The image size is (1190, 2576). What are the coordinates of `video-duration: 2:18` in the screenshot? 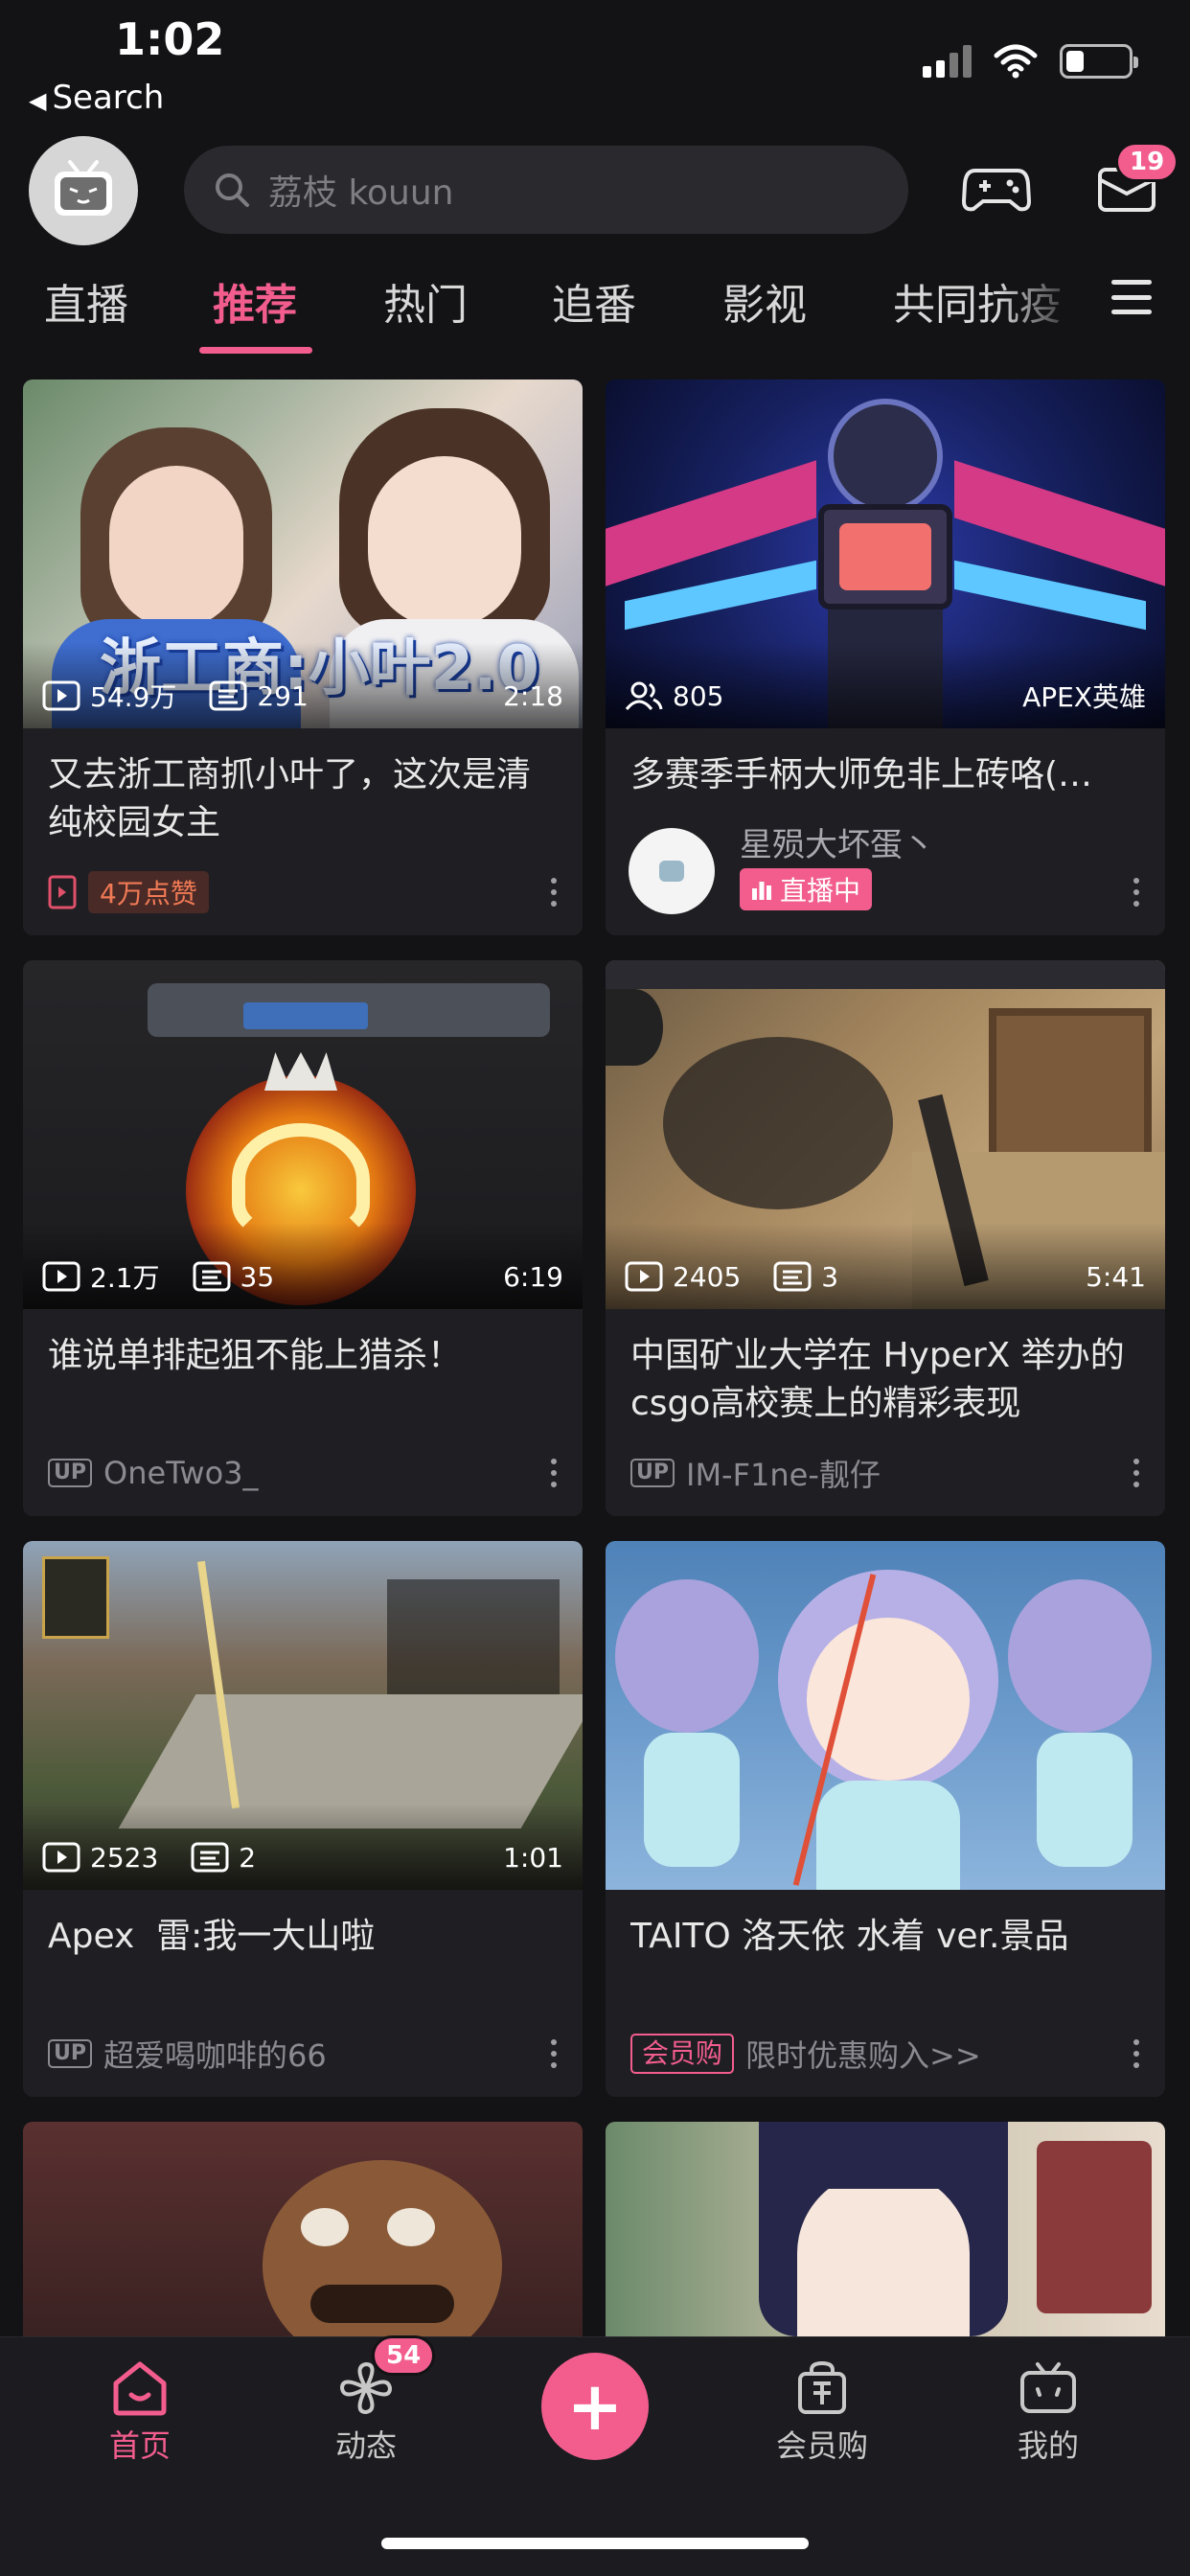 It's located at (533, 695).